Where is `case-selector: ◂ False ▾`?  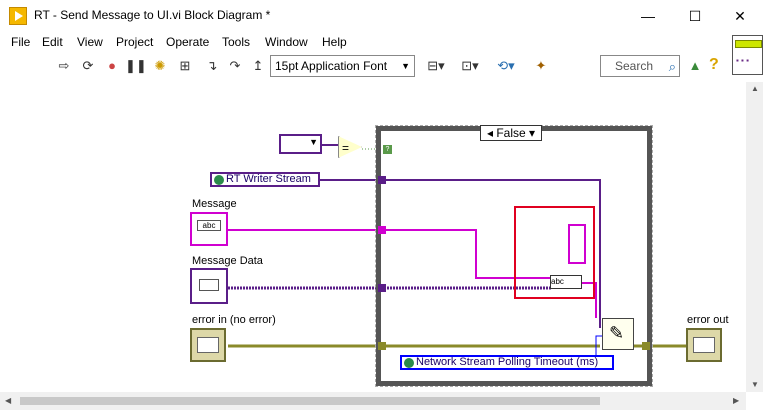 case-selector: ◂ False ▾ is located at coordinates (511, 133).